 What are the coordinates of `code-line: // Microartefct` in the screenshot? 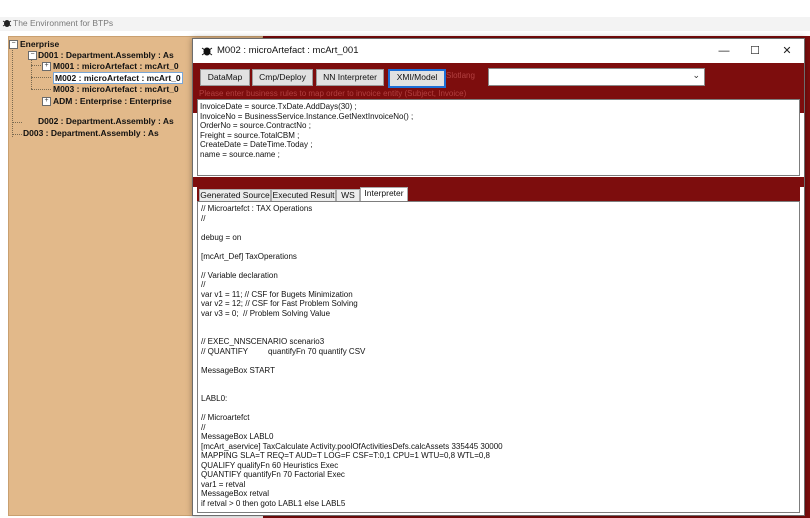 It's located at (225, 417).